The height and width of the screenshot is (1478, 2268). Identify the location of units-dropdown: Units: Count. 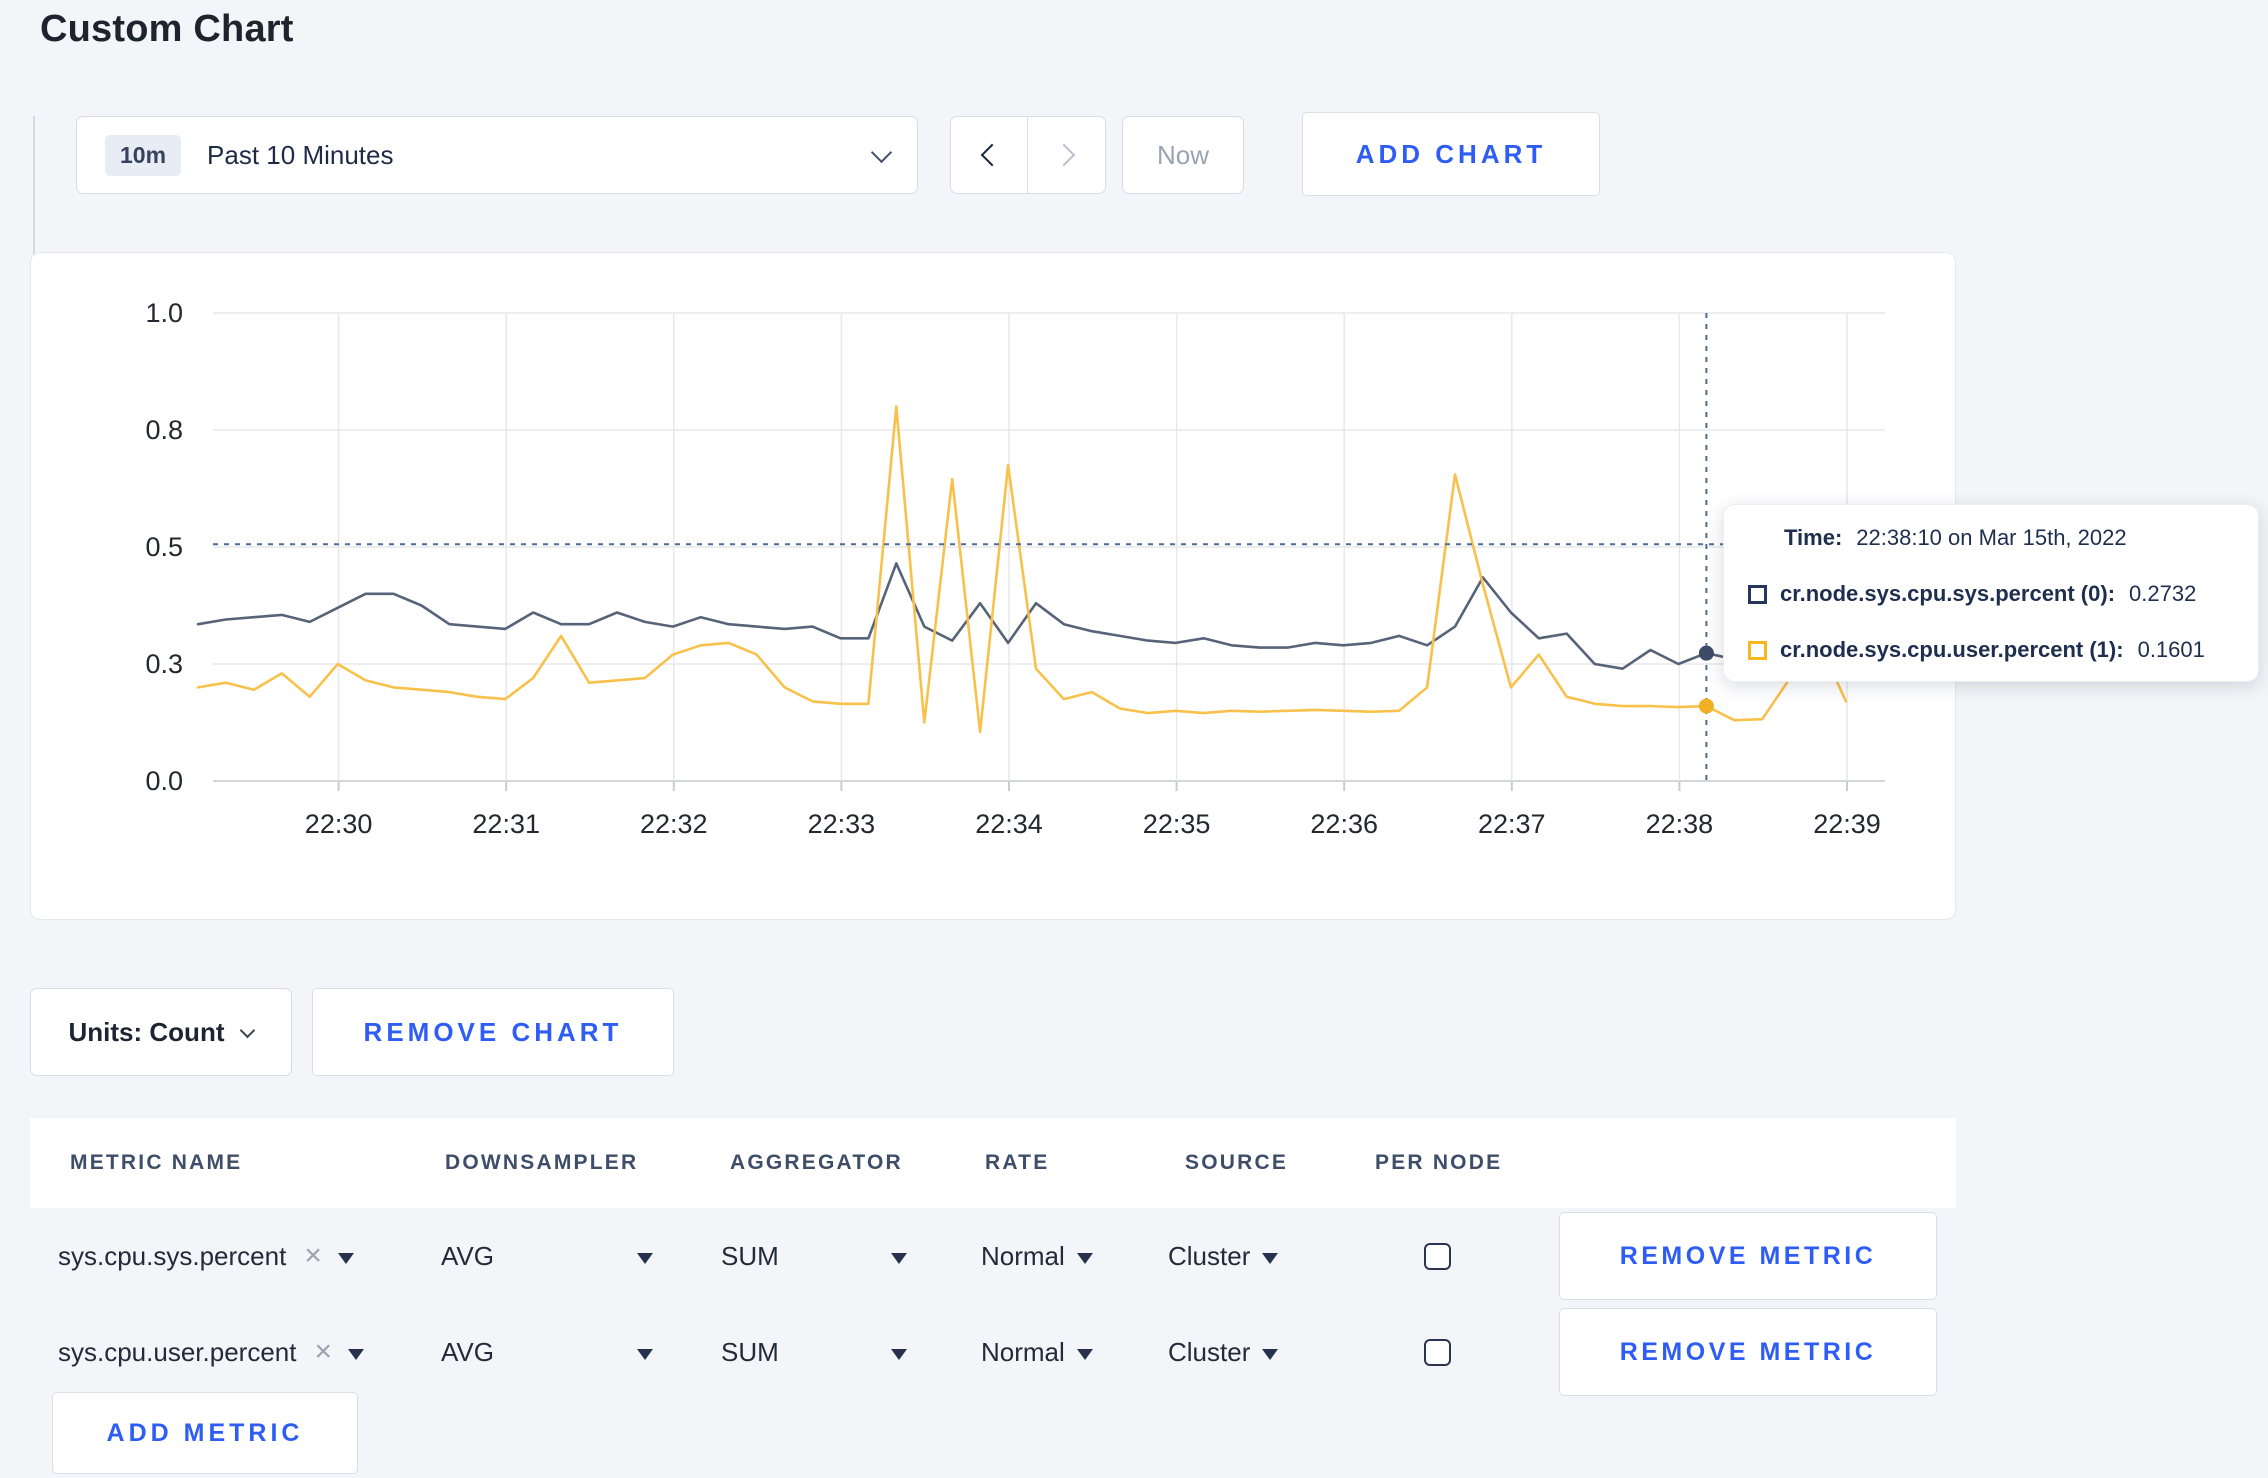
(161, 1032).